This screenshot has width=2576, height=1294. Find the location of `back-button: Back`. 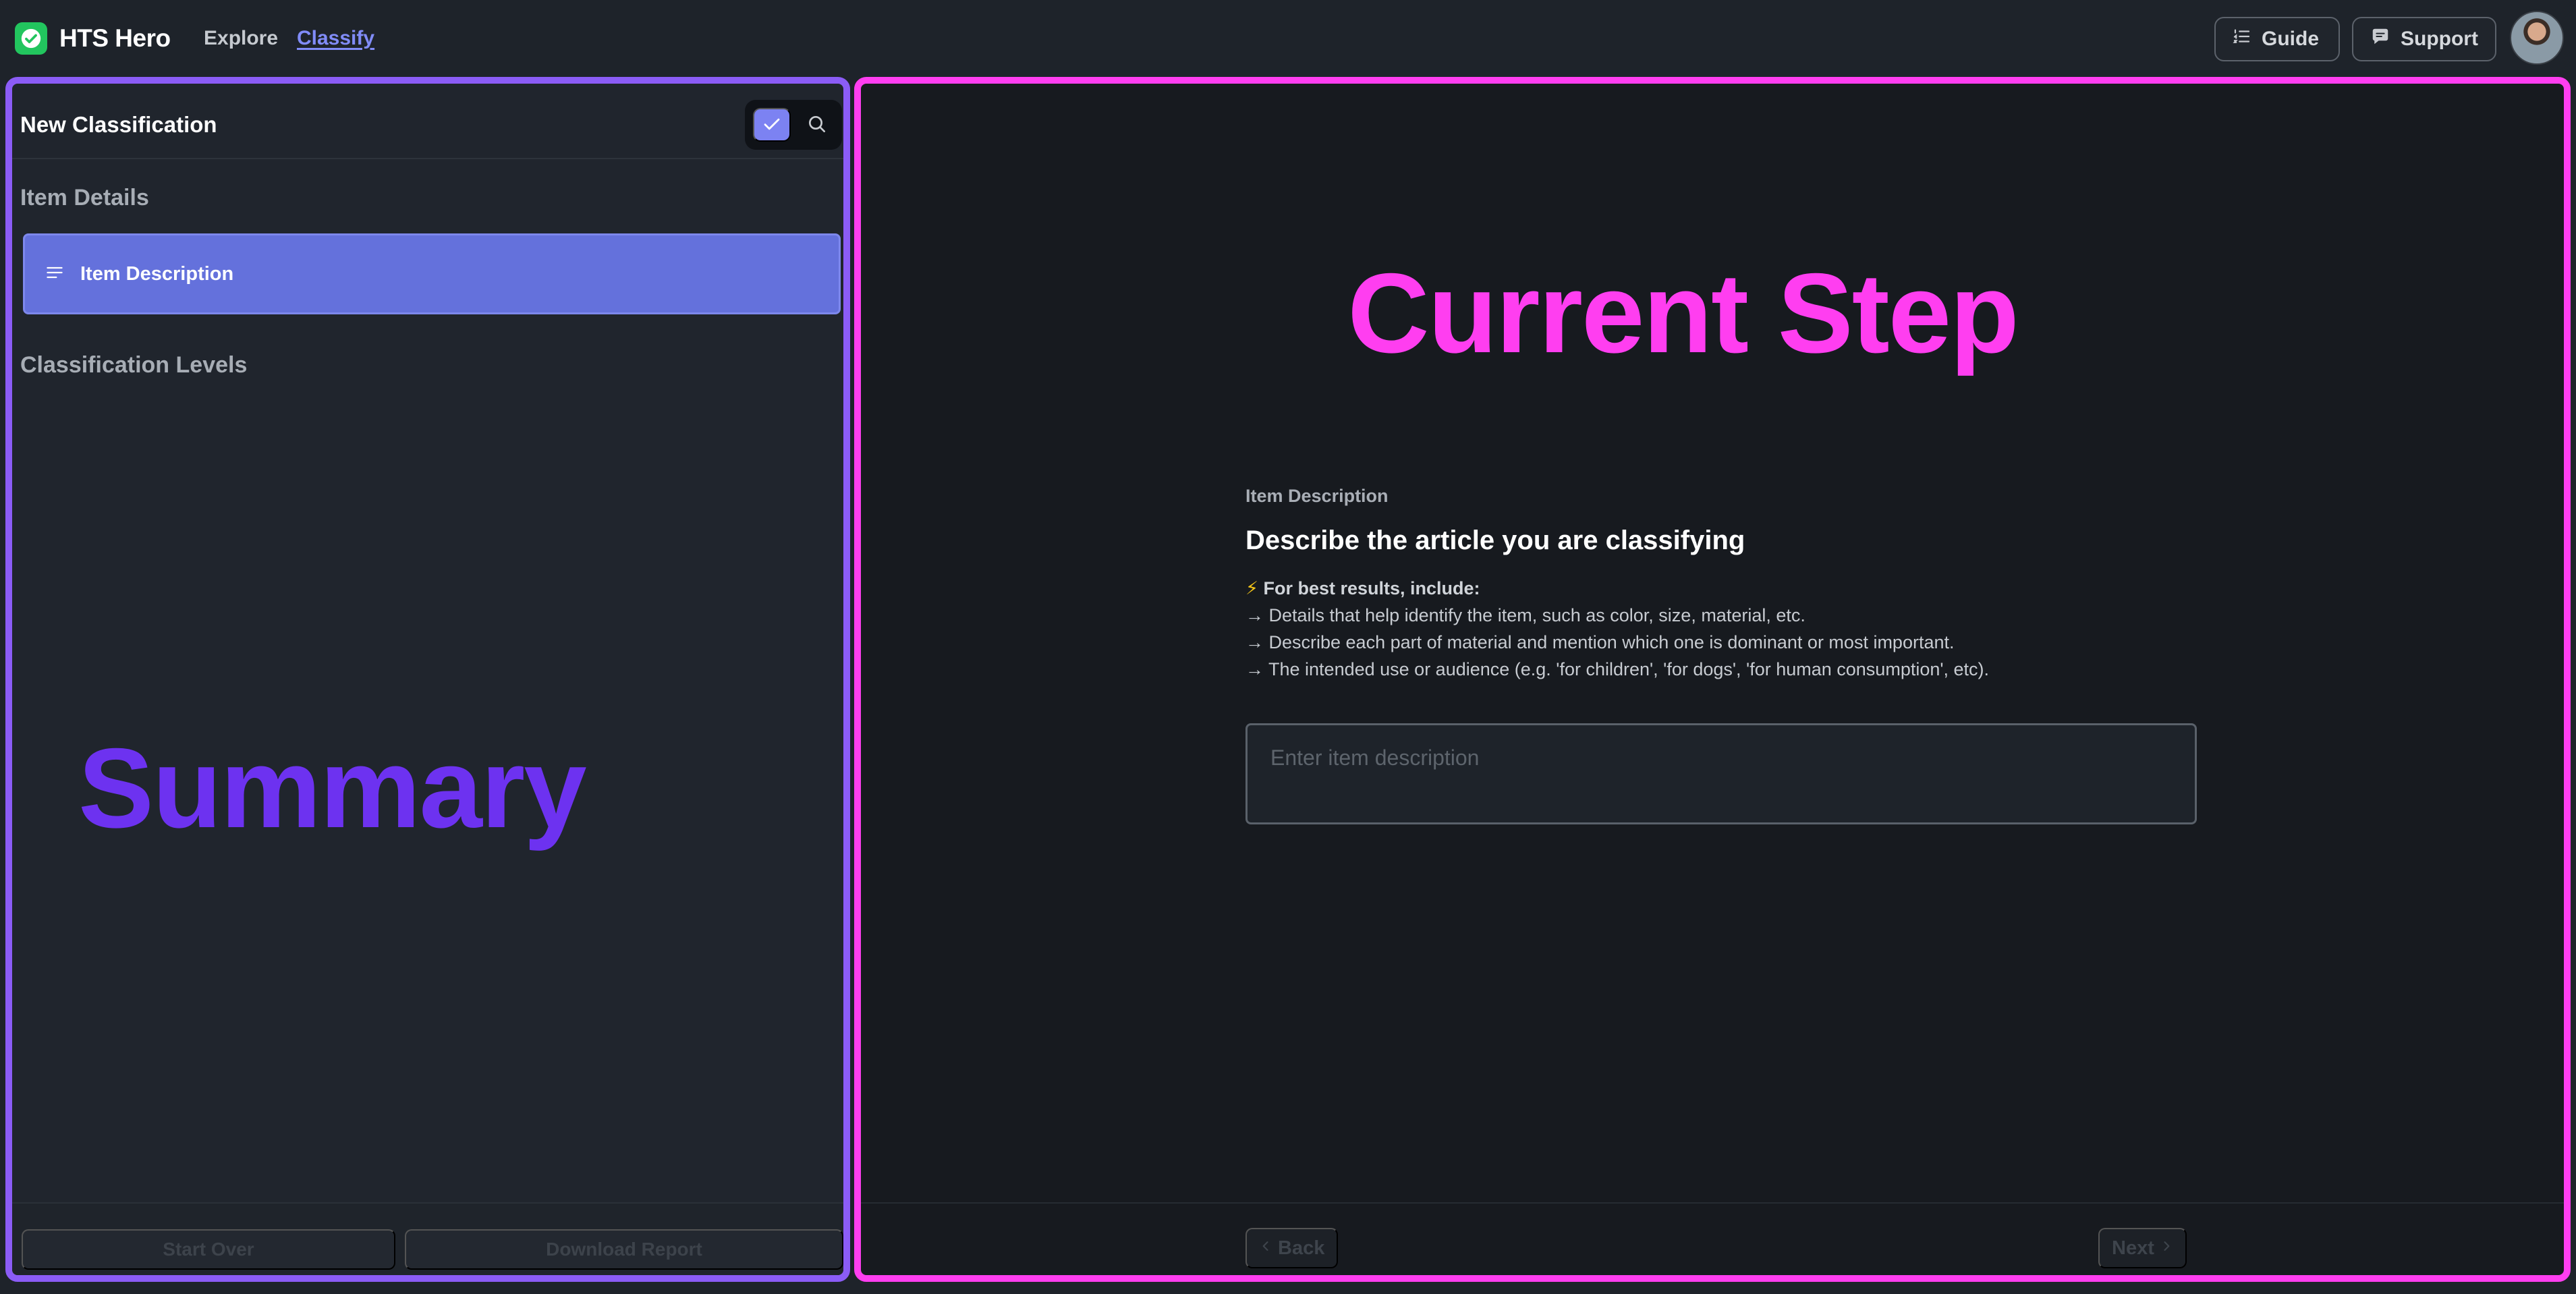

back-button: Back is located at coordinates (1292, 1248).